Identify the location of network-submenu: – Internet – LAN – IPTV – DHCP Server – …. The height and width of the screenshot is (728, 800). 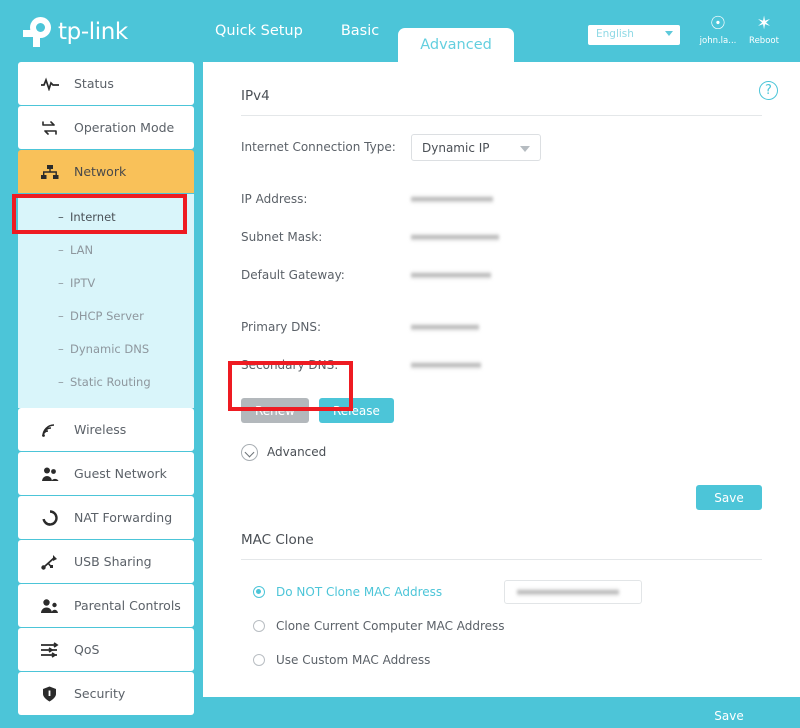
(106, 301).